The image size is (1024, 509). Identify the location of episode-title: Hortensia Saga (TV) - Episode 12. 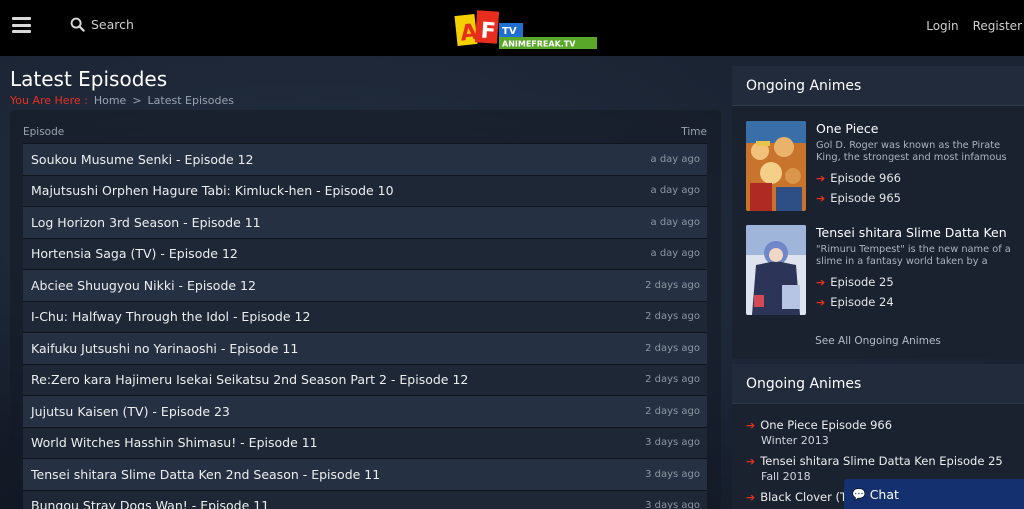
(134, 254).